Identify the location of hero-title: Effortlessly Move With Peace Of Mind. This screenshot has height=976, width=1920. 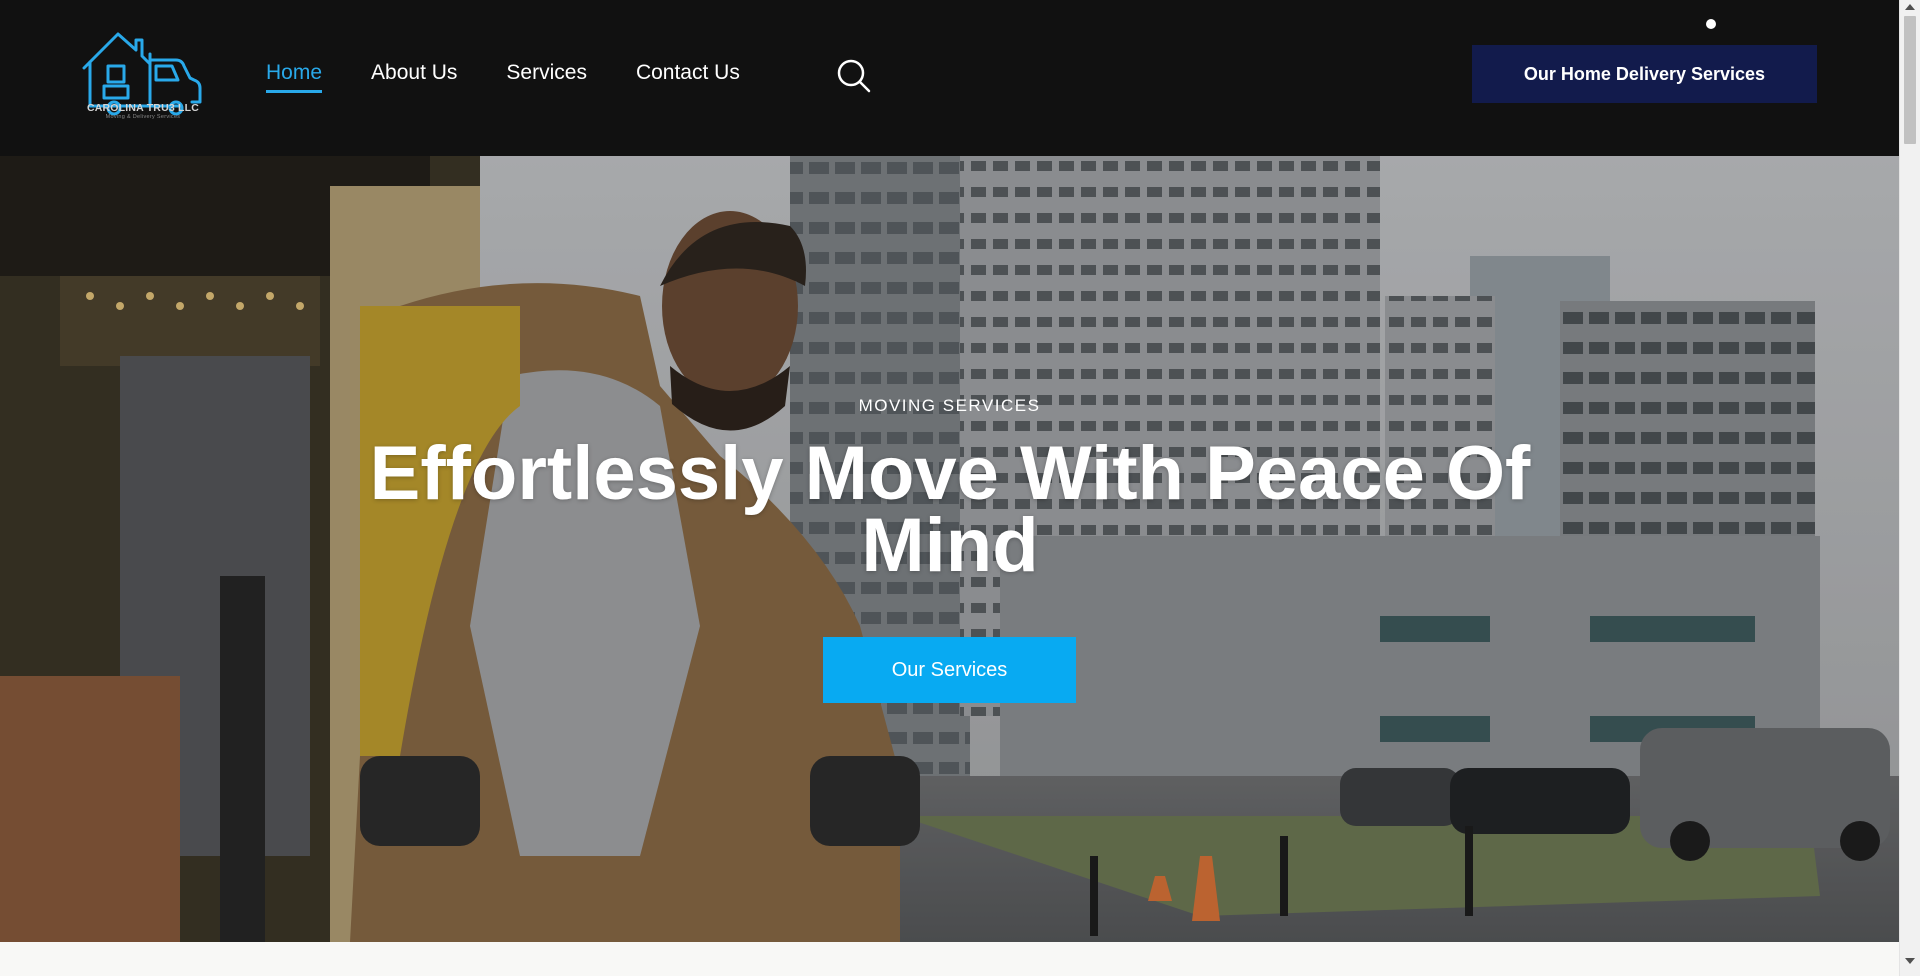
(950, 509).